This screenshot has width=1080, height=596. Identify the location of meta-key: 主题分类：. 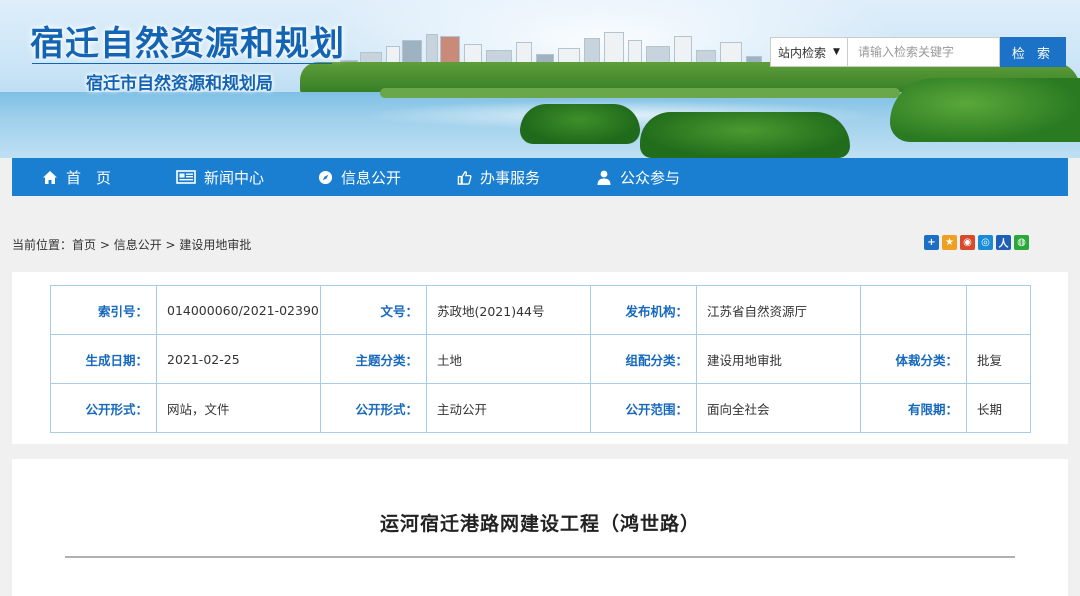
(373, 359).